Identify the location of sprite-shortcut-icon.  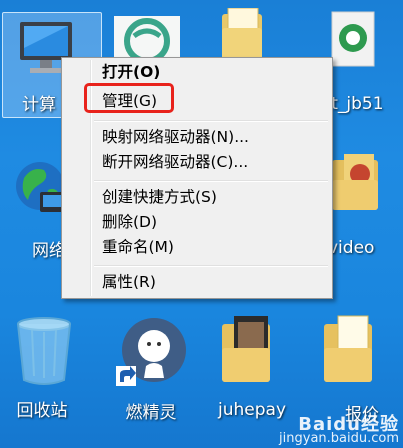
(151, 352).